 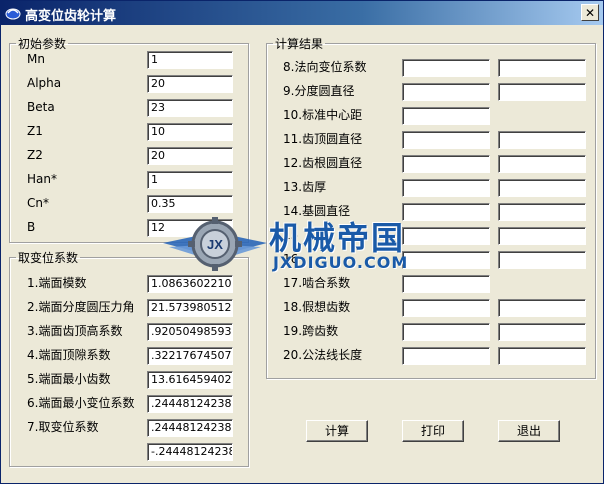 I want to click on initial-param-label: Alpha, so click(x=44, y=83).